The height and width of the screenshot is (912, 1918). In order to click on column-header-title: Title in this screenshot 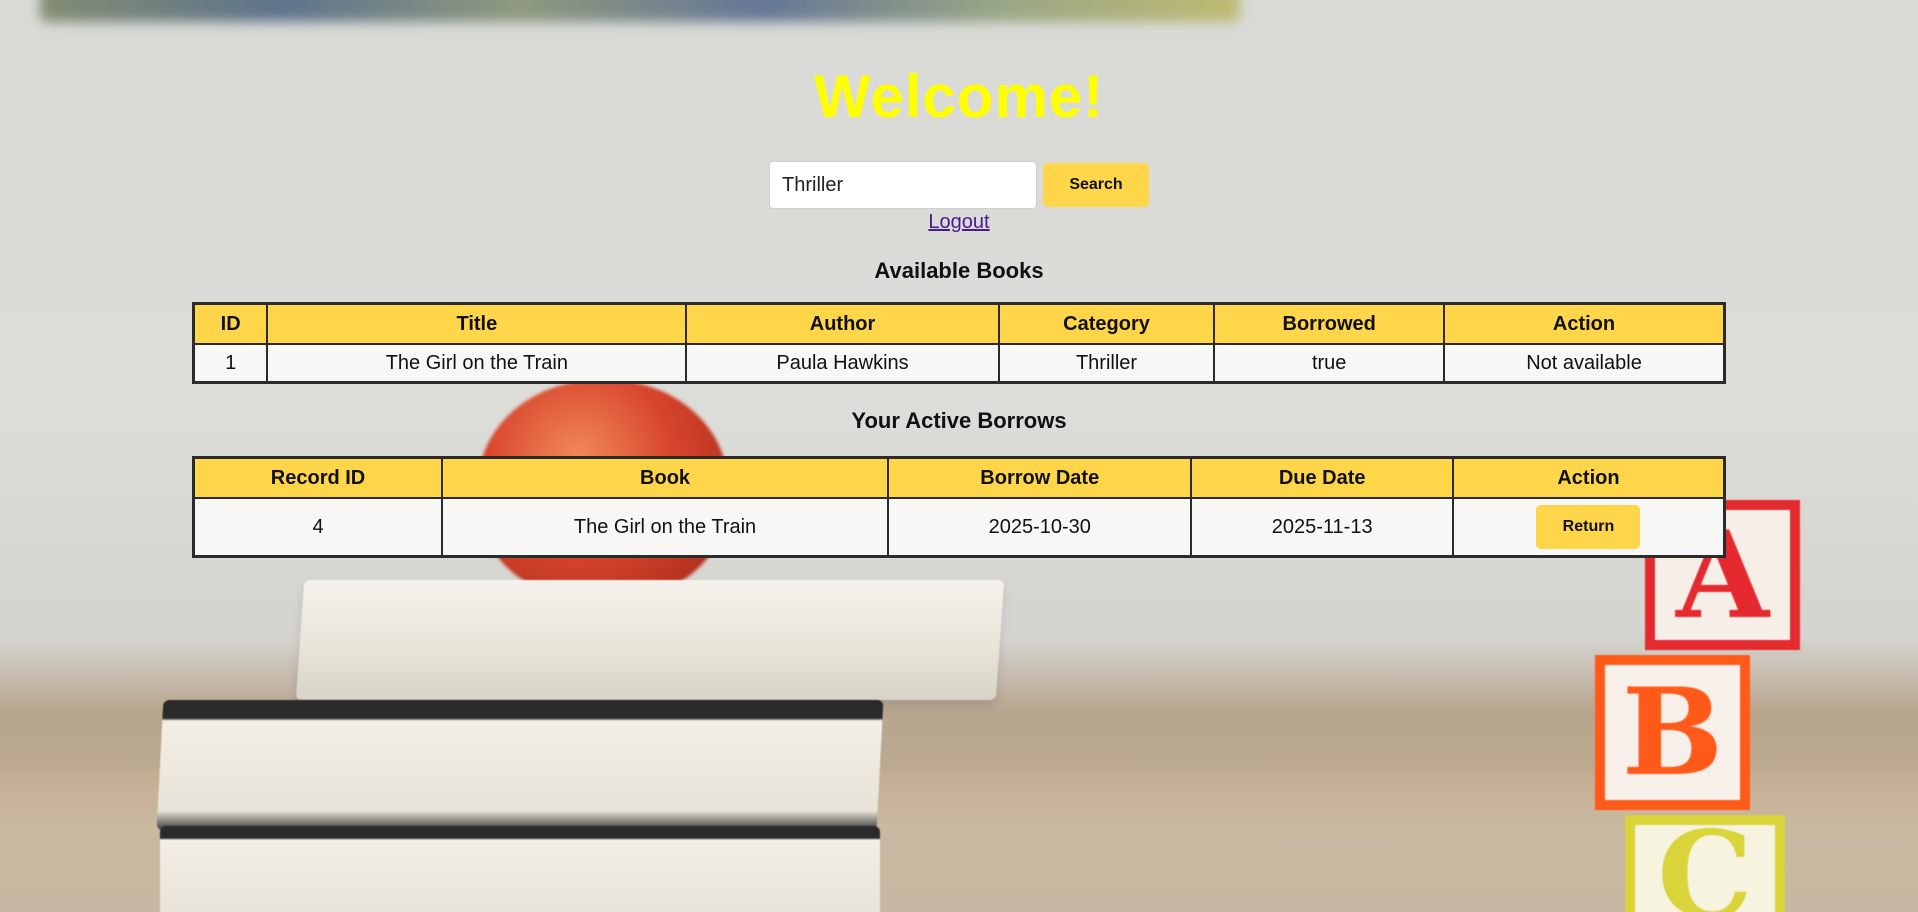, I will do `click(477, 323)`.